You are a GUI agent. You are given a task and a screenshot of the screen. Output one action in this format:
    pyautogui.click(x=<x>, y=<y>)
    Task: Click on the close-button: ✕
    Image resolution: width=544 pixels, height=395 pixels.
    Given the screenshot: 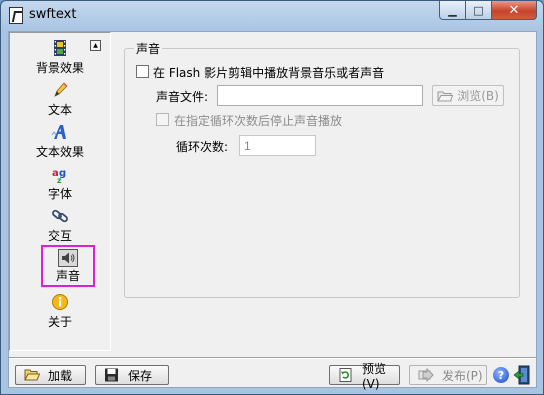 What is the action you would take?
    pyautogui.click(x=514, y=10)
    